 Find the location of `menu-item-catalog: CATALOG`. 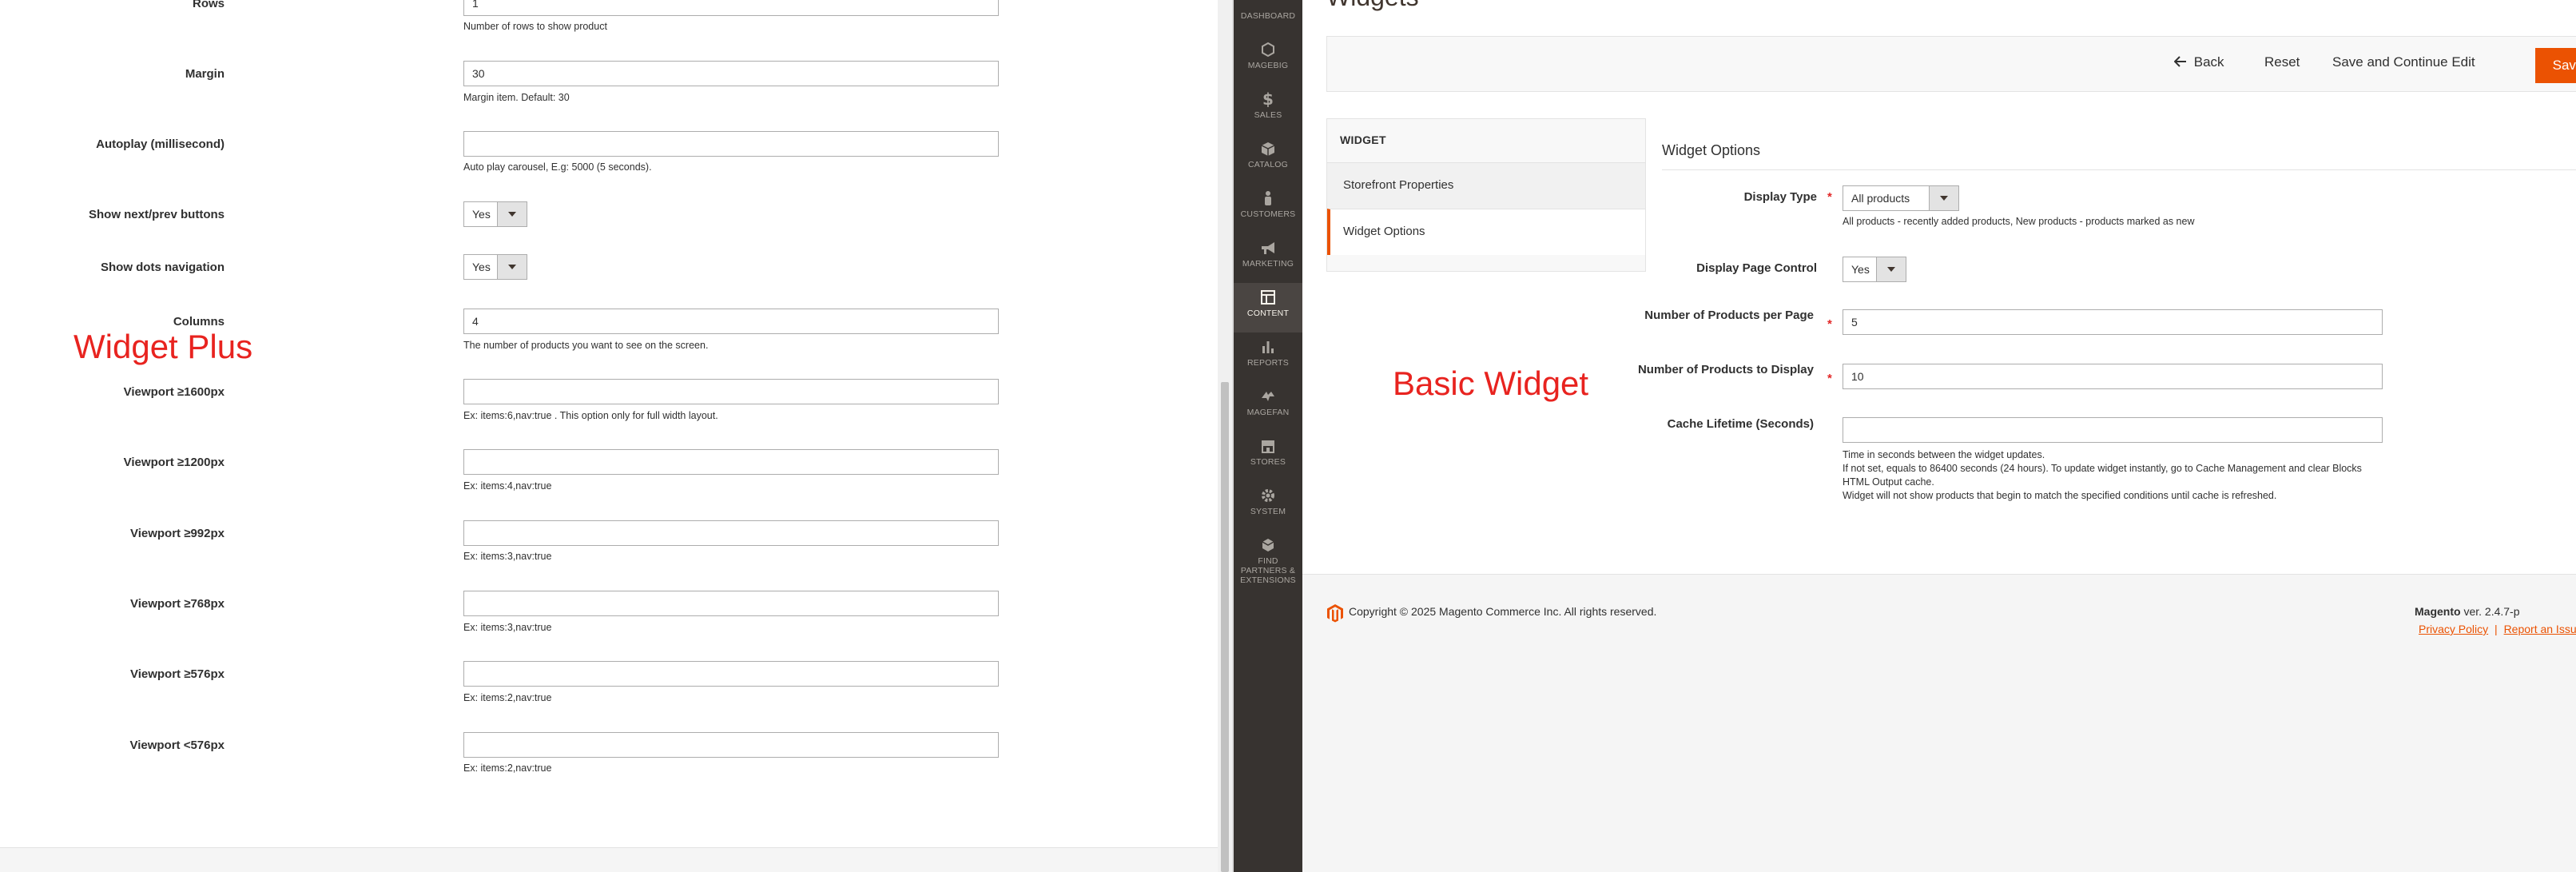

menu-item-catalog: CATALOG is located at coordinates (1268, 159).